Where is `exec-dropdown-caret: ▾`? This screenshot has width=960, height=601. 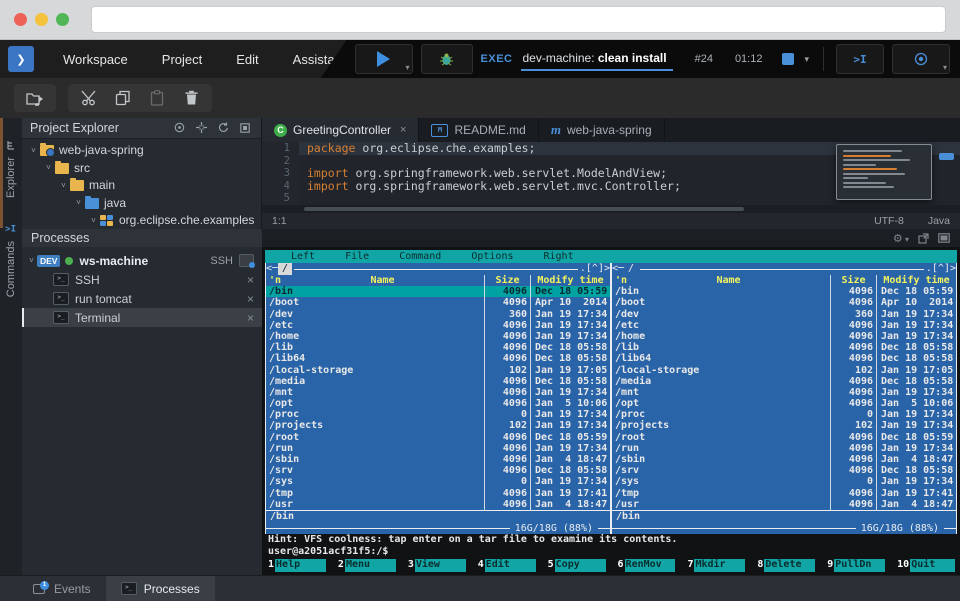 exec-dropdown-caret: ▾ is located at coordinates (806, 59).